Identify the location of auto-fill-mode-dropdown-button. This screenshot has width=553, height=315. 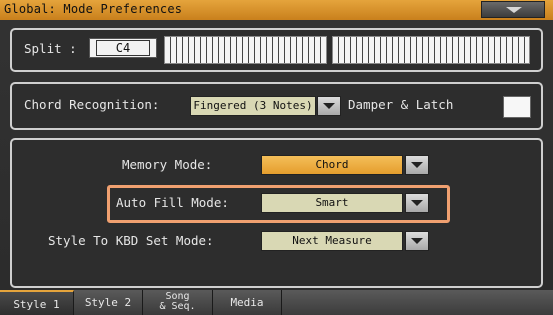
(417, 203).